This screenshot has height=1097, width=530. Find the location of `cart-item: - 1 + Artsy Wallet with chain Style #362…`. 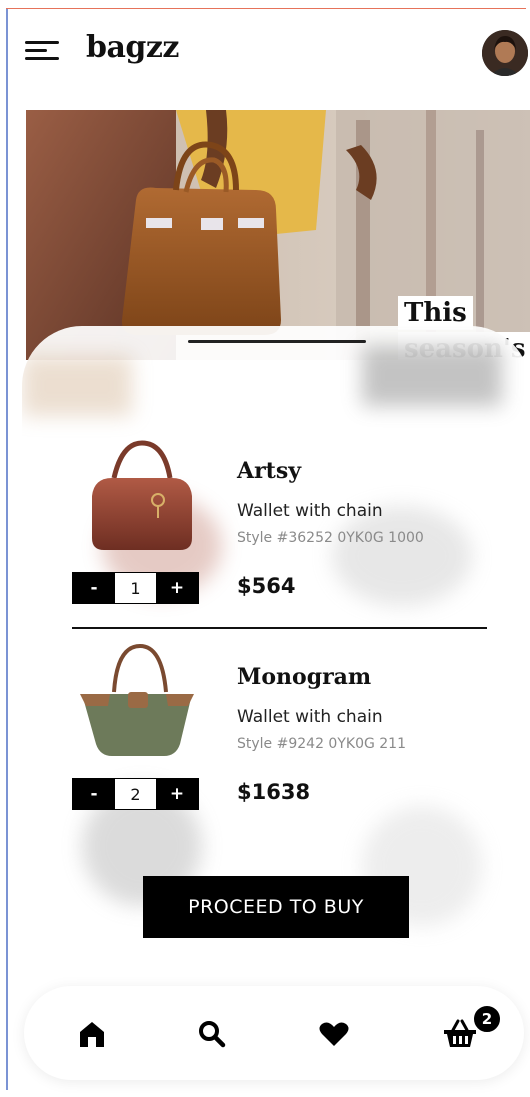

cart-item: - 1 + Artsy Wallet with chain Style #362… is located at coordinates (282, 528).